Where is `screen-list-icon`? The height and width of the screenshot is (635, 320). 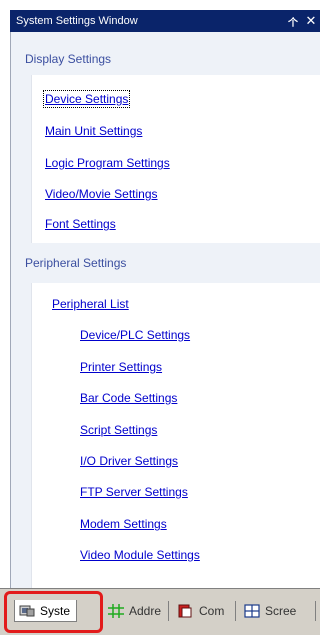
screen-list-icon is located at coordinates (252, 611).